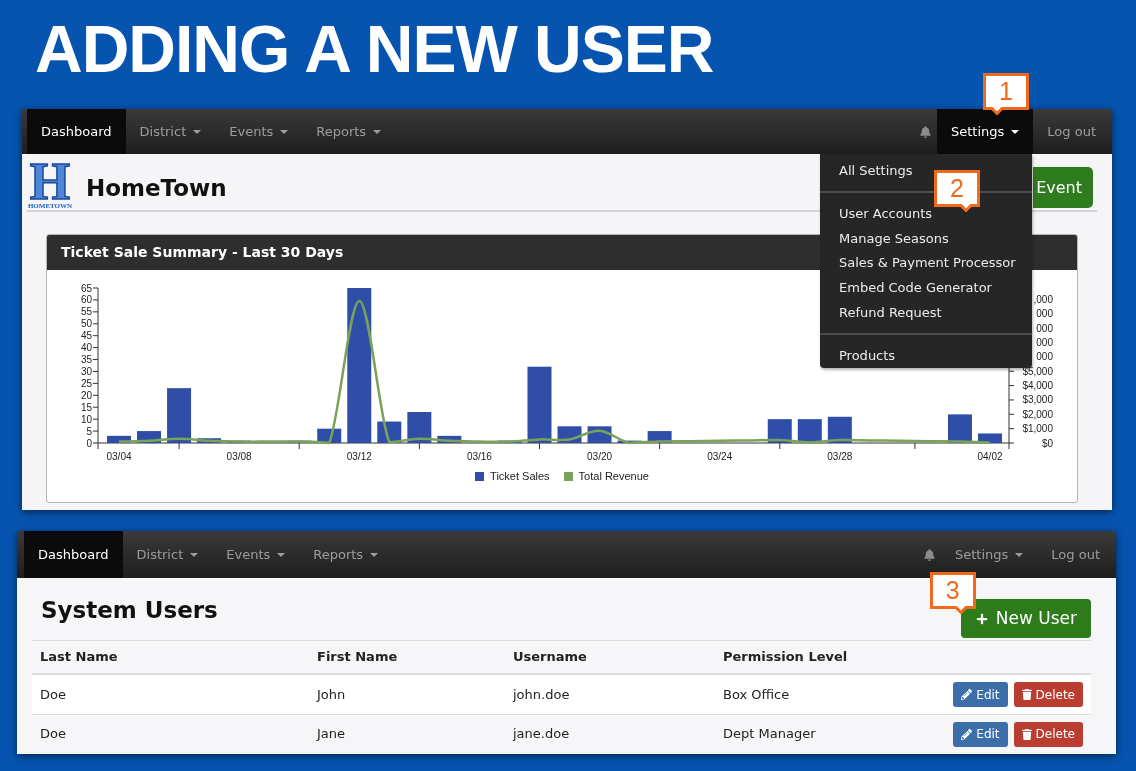 The height and width of the screenshot is (771, 1136). What do you see at coordinates (86, 312) in the screenshot?
I see `axis-label: 55` at bounding box center [86, 312].